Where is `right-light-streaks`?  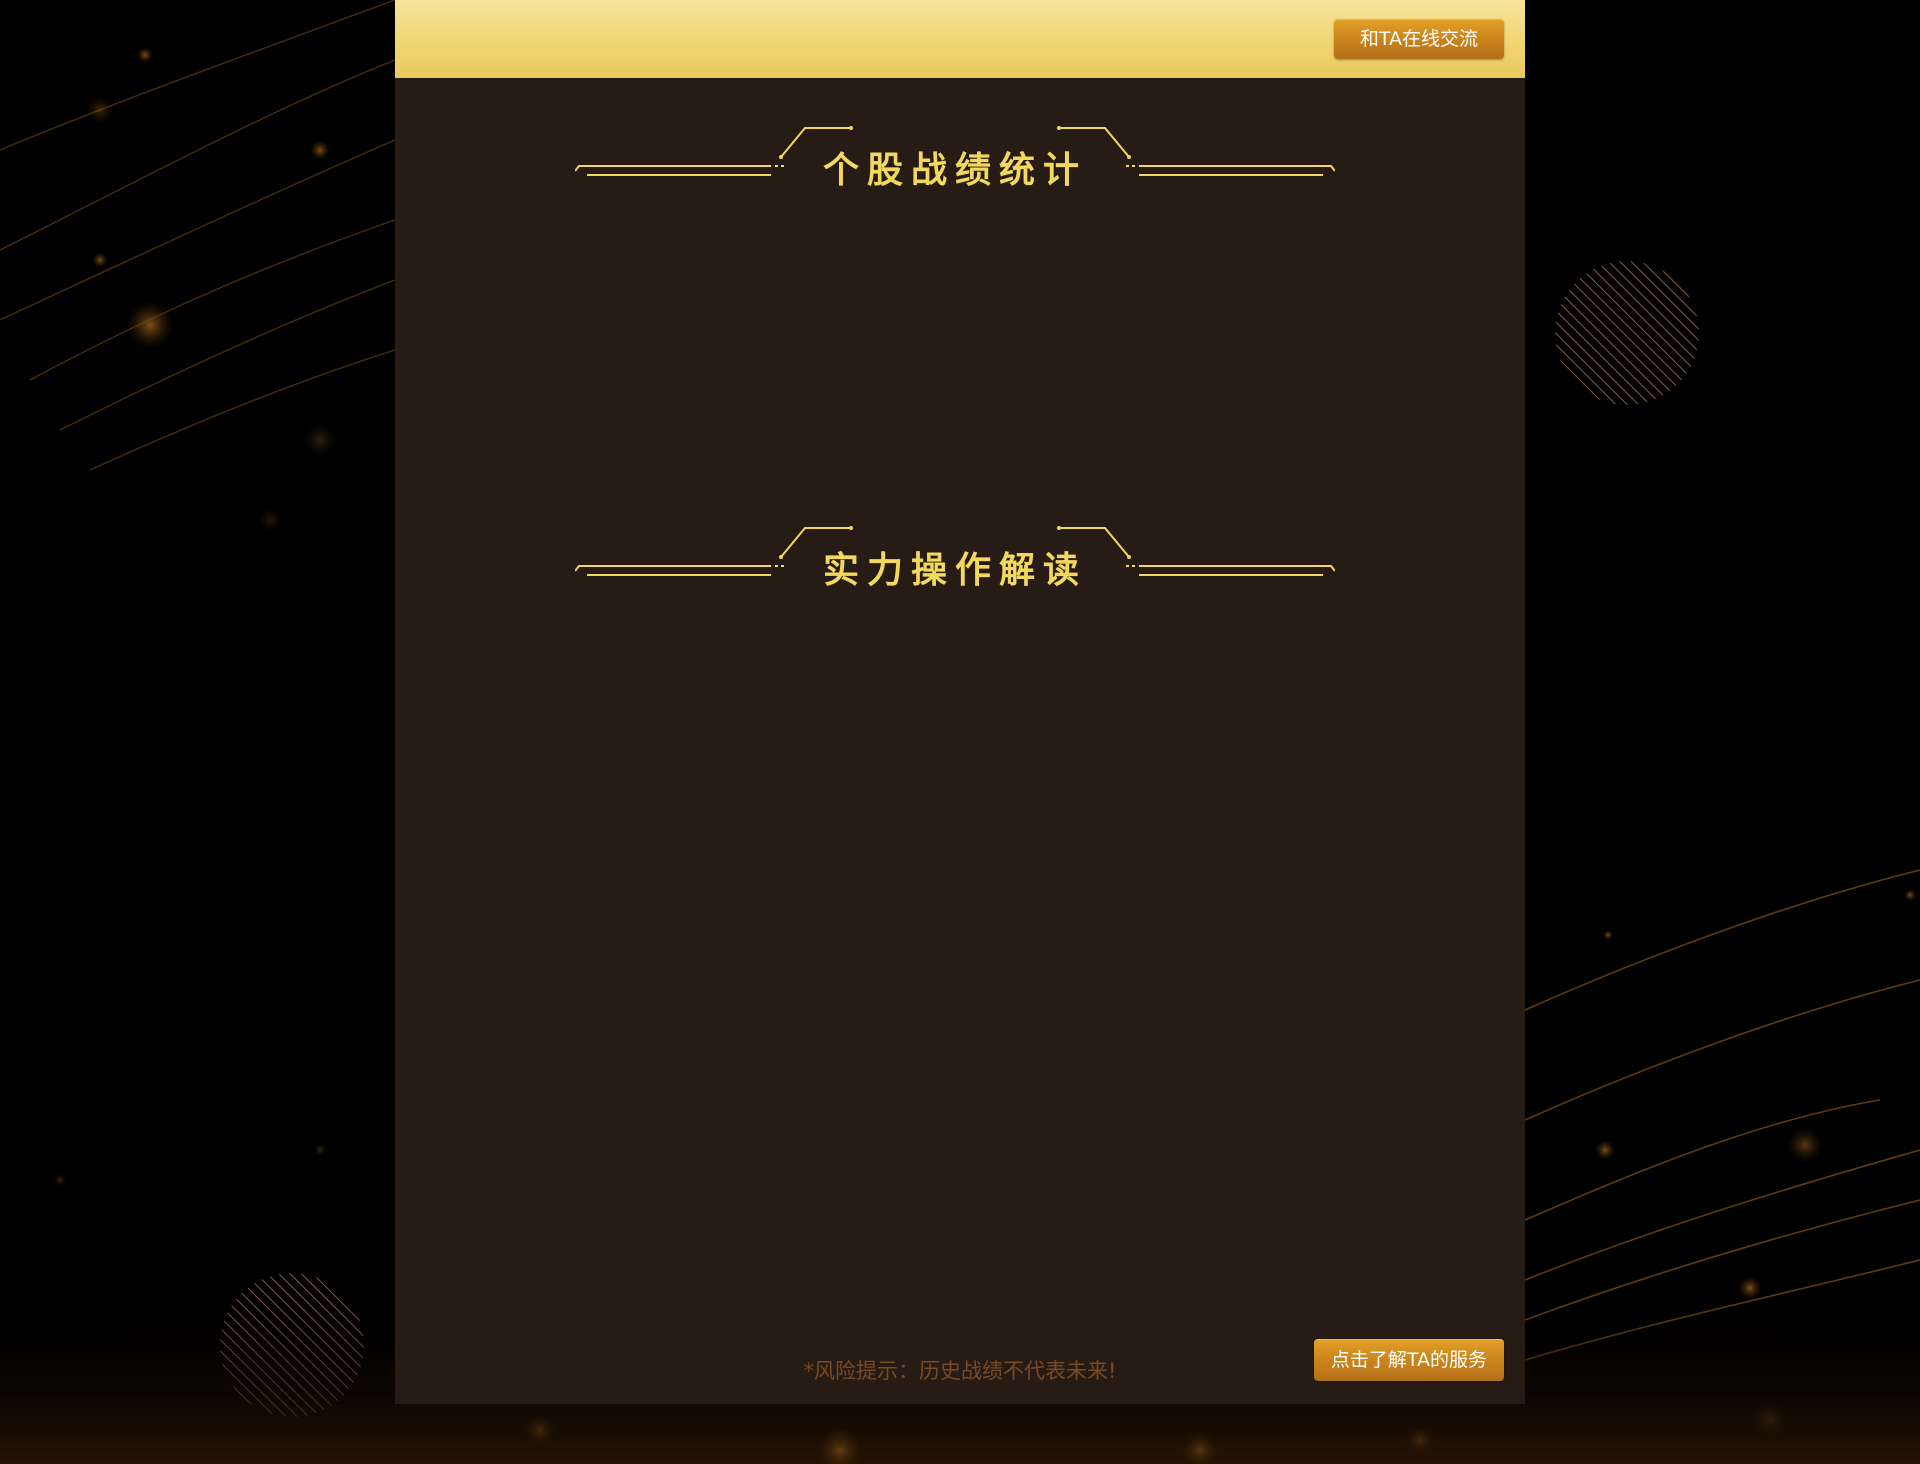
right-light-streaks is located at coordinates (1722, 1115).